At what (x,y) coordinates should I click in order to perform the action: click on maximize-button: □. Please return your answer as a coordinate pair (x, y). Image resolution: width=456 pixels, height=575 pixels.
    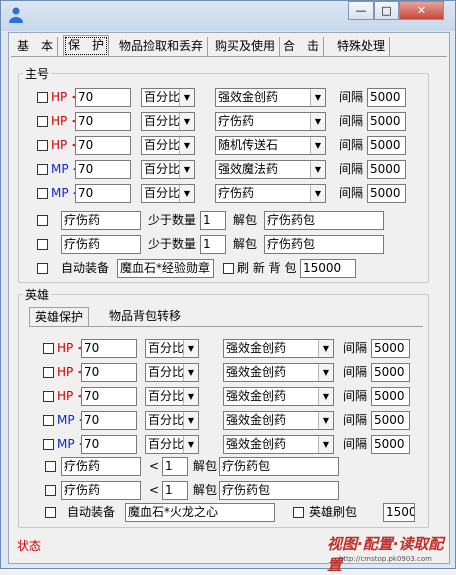
    Looking at the image, I should click on (386, 10).